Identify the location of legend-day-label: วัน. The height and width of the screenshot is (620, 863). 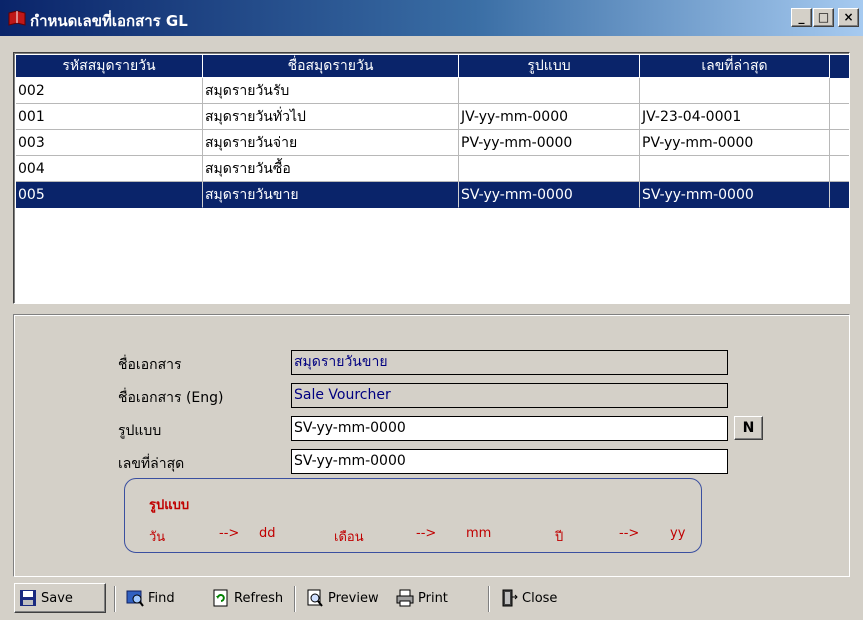
(157, 537).